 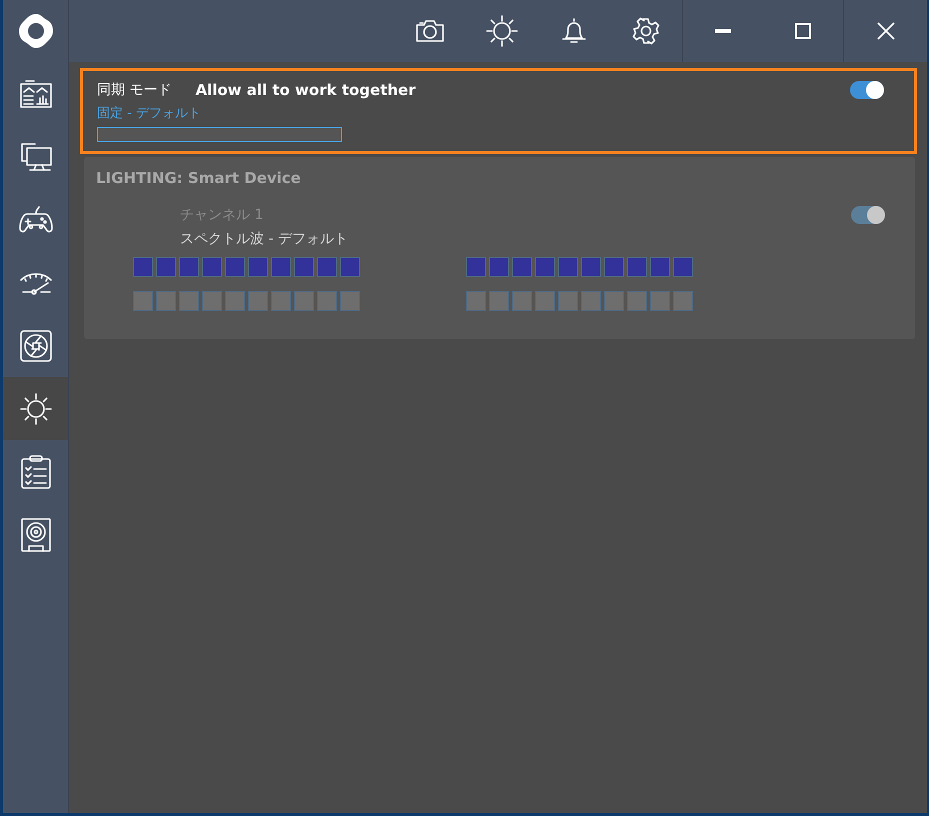 I want to click on close-icon, so click(x=885, y=31).